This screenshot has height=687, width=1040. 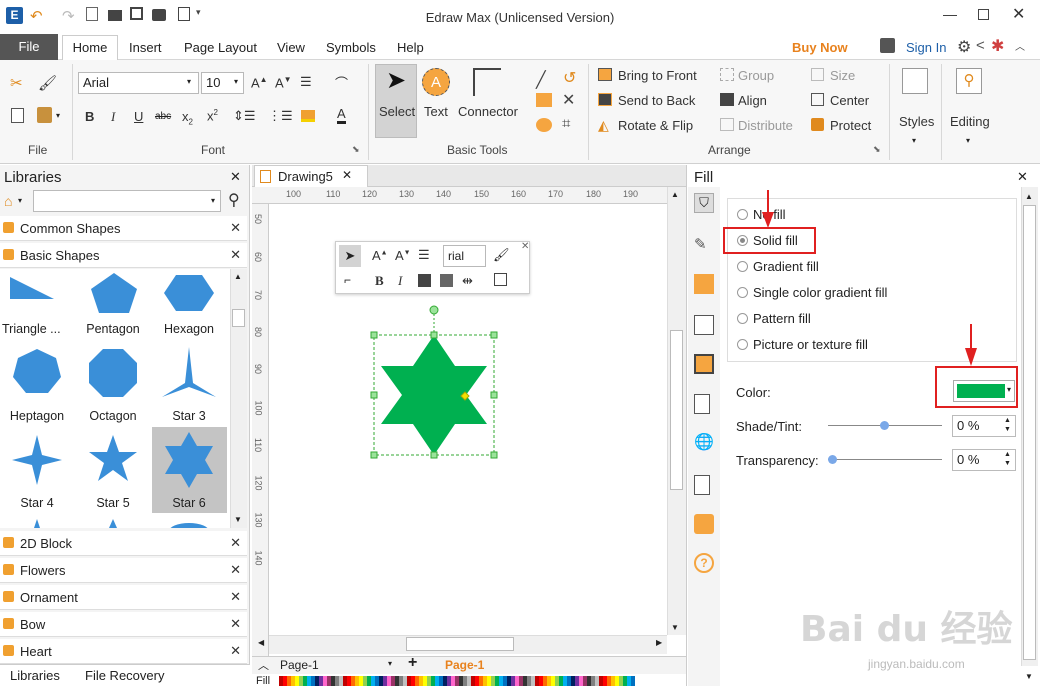 I want to click on text-tool-icon: A, so click(x=436, y=82).